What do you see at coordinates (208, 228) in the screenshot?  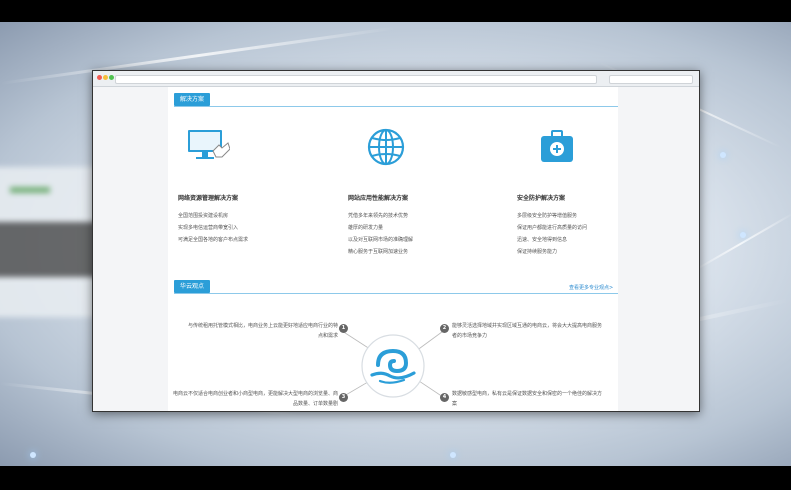 I see `solution-line: 实现多电信运营商带宽引入` at bounding box center [208, 228].